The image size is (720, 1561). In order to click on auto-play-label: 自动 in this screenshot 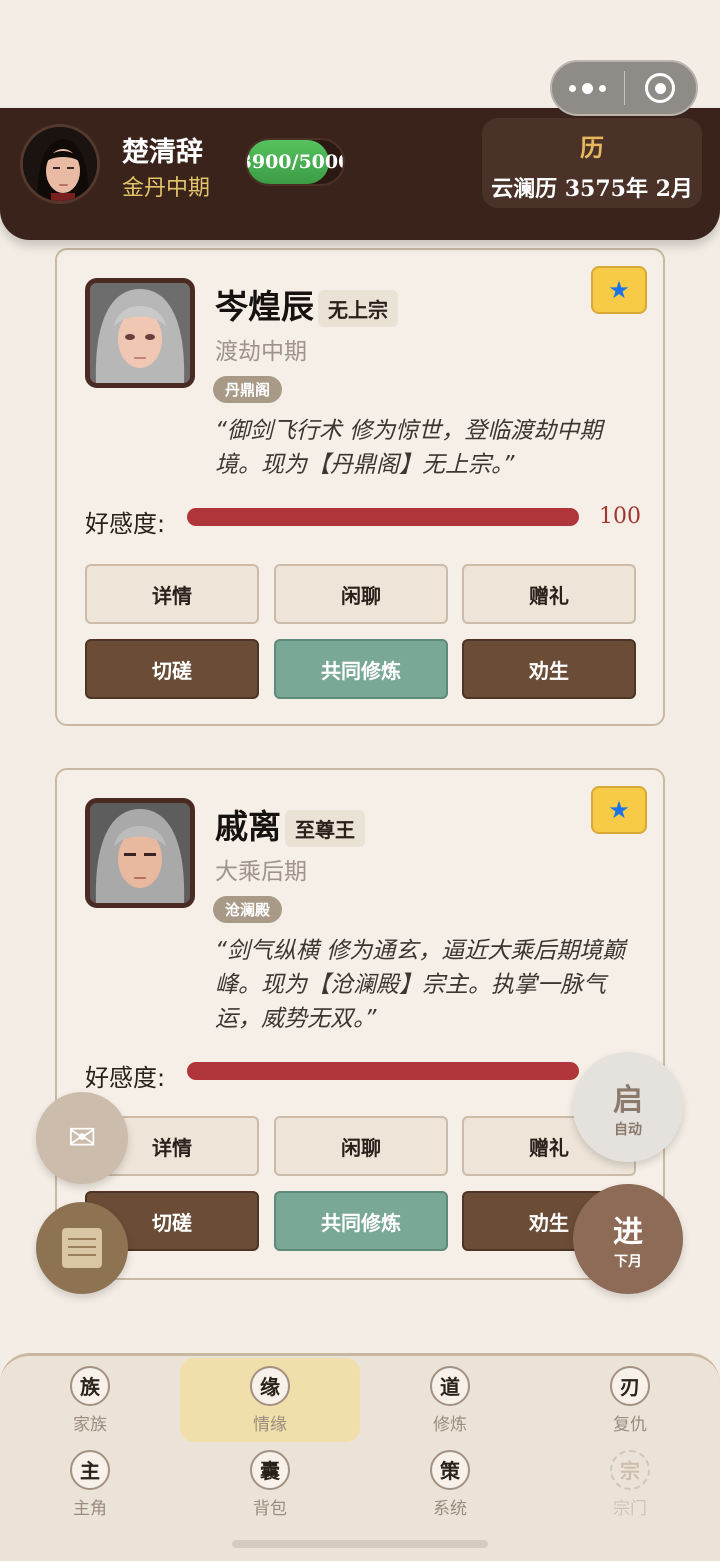, I will do `click(628, 1130)`.